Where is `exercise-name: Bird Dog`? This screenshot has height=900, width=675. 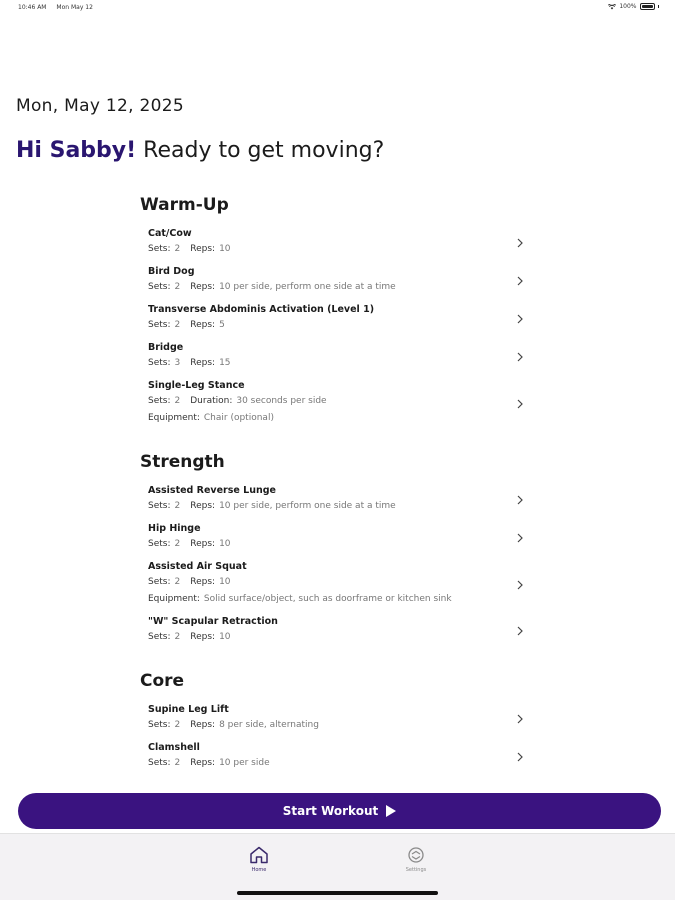
exercise-name: Bird Dog is located at coordinates (171, 271).